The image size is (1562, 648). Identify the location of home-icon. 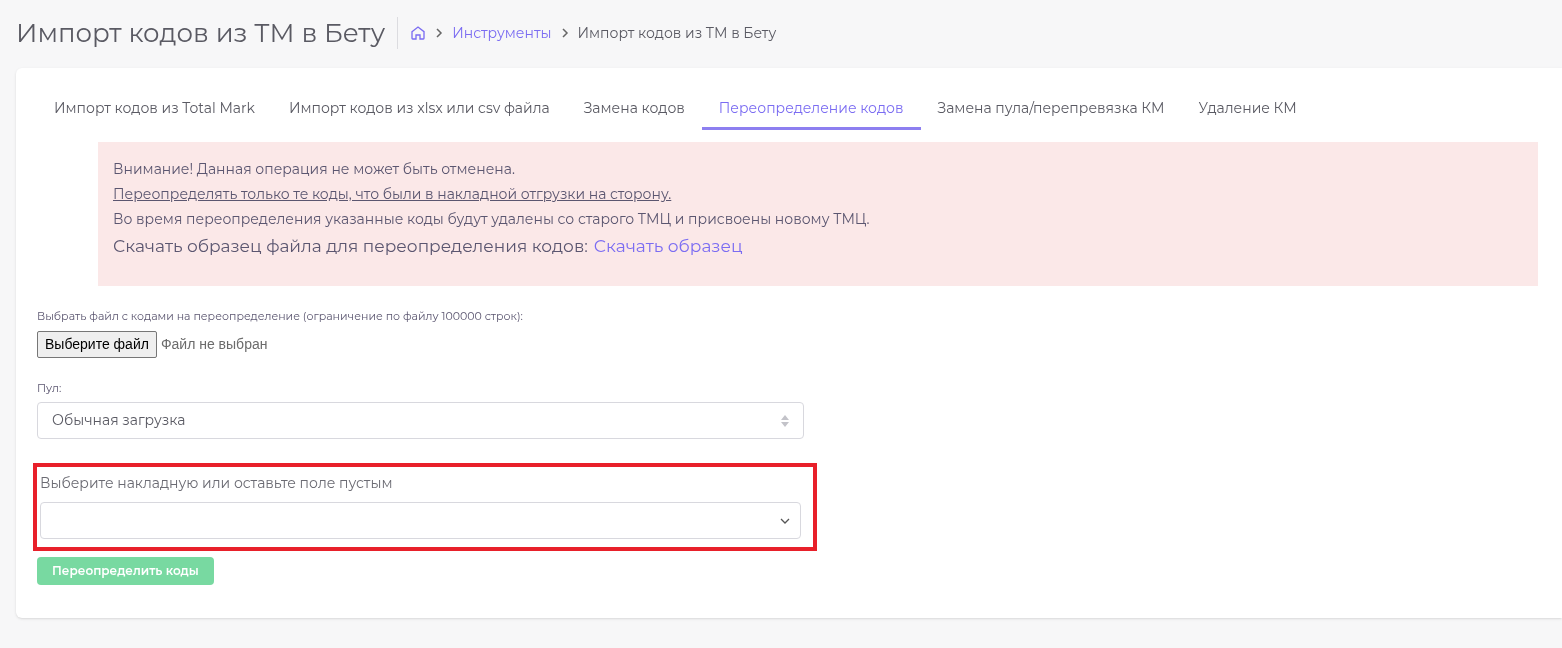
(418, 33).